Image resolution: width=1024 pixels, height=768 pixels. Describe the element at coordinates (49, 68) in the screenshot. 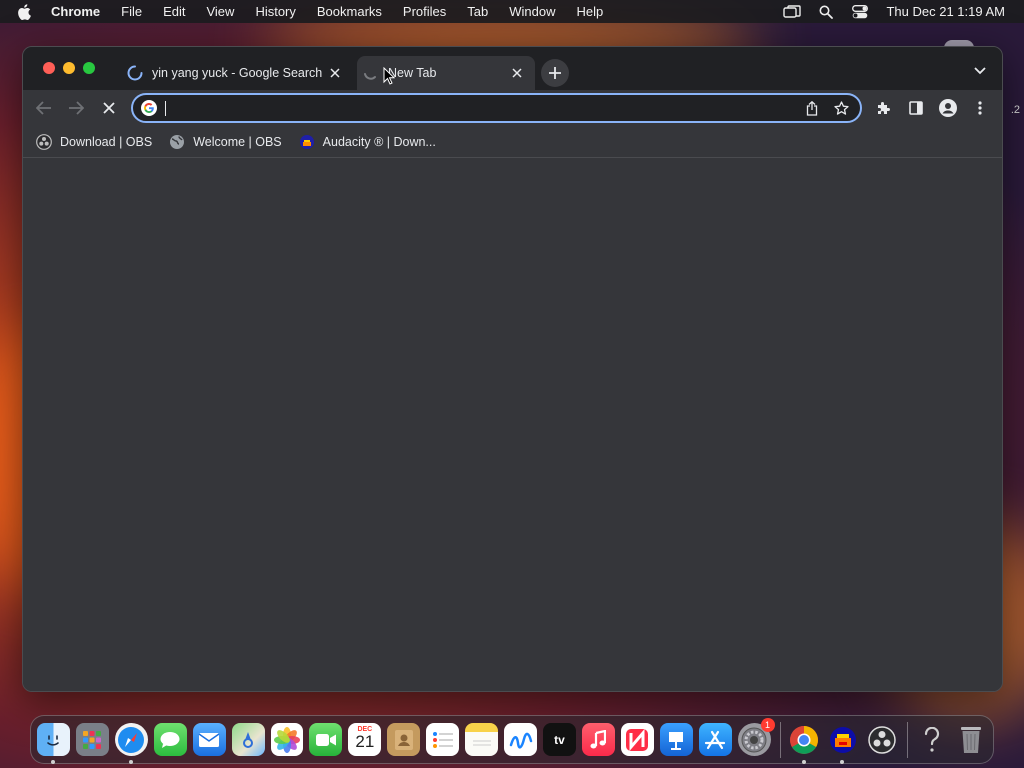

I see `close-window-button` at that location.